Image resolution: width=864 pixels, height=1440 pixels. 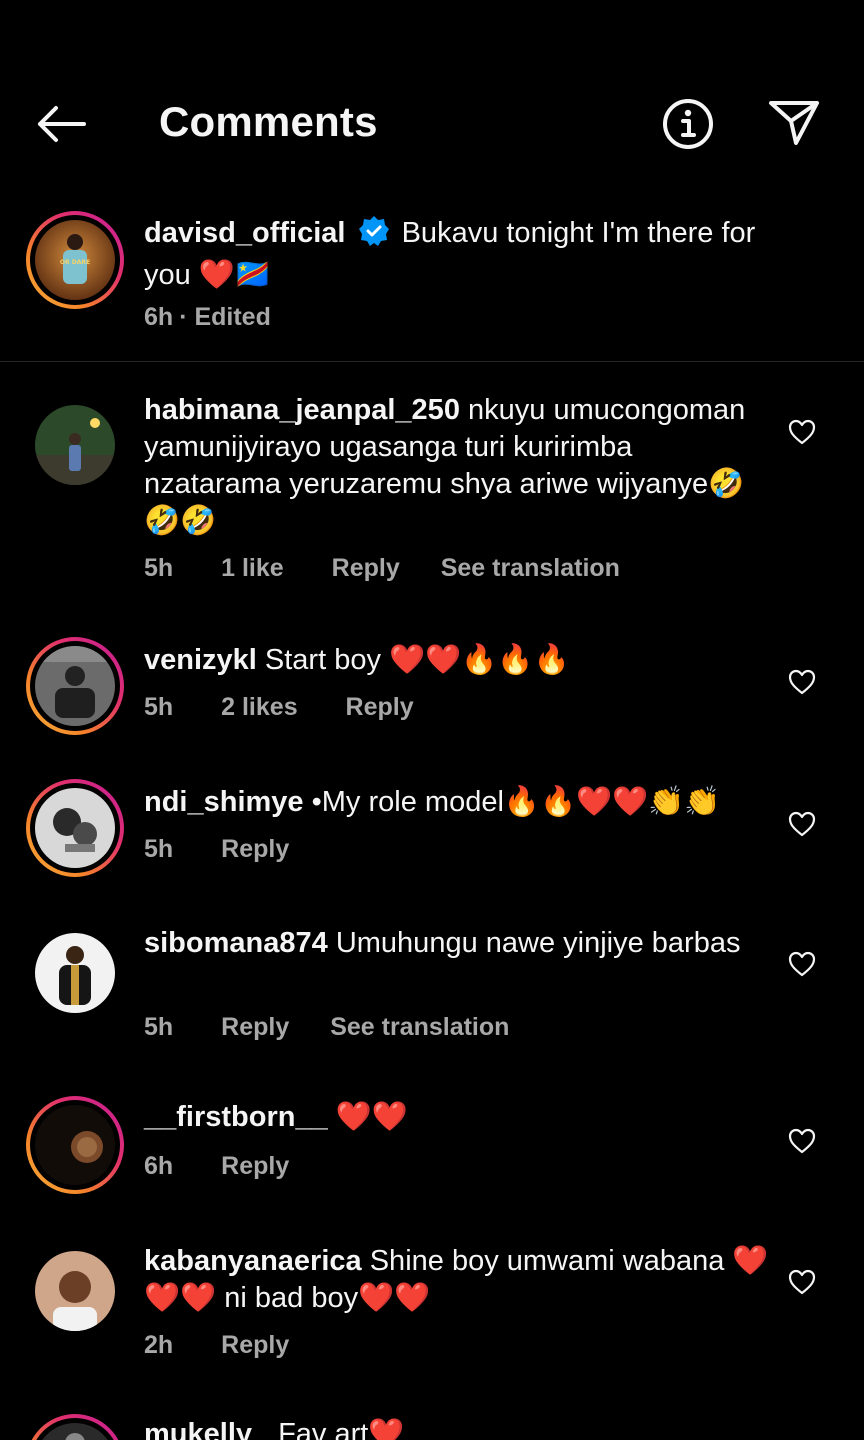 I want to click on comment-meta: 2h Reply, so click(x=237, y=1345).